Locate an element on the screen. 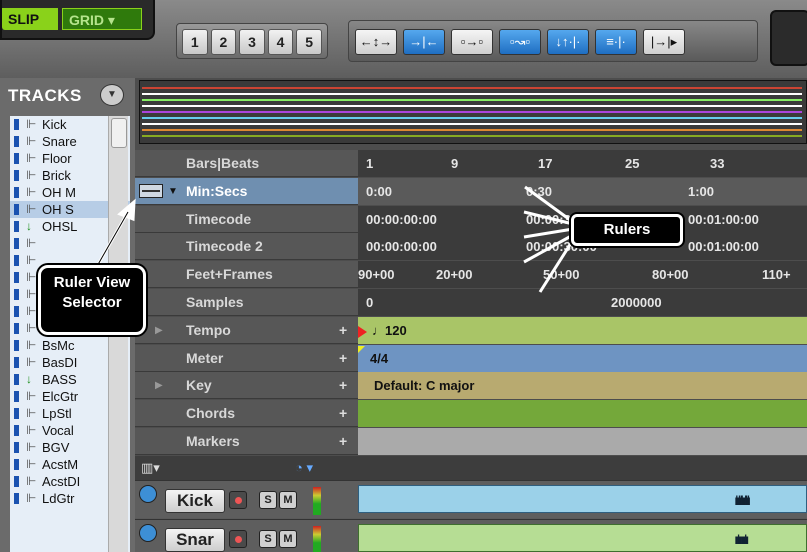  ruler-tick-label: 00:00:00:00 is located at coordinates (401, 247).